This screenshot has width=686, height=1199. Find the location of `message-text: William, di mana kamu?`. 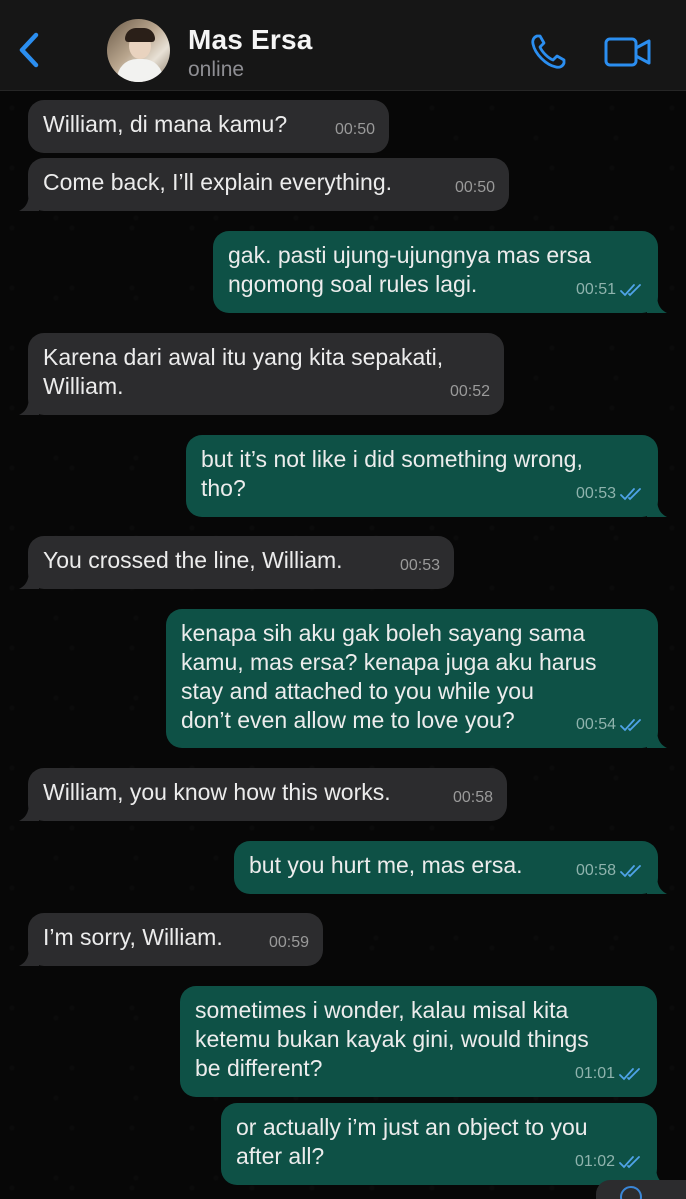

message-text: William, di mana kamu? is located at coordinates (165, 124).